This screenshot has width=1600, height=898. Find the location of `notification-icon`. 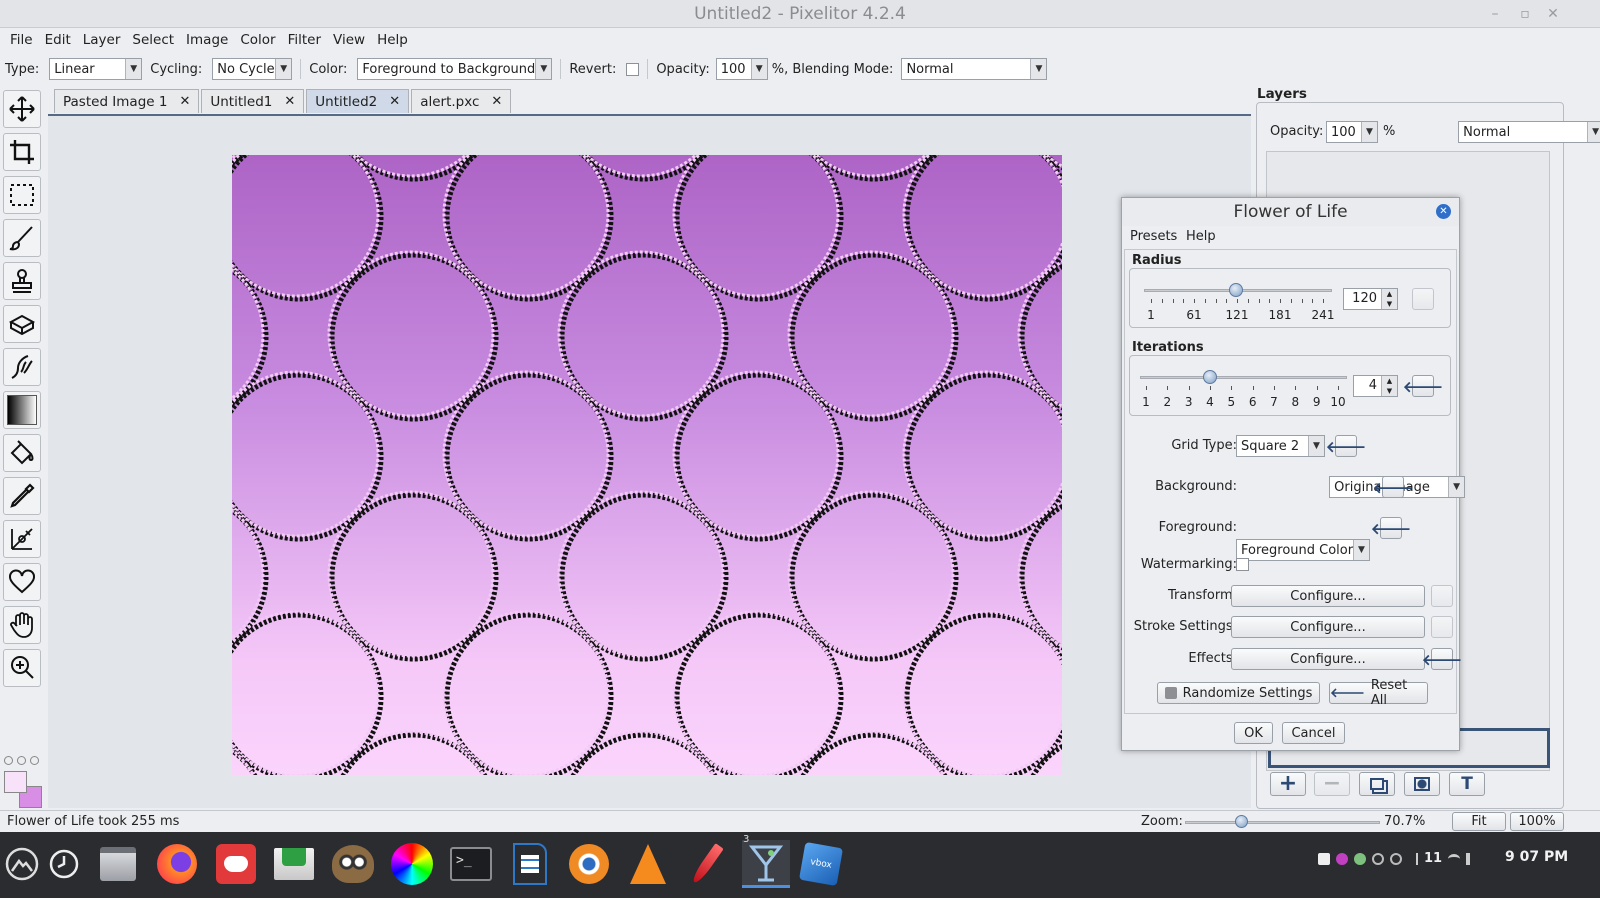

notification-icon is located at coordinates (1324, 858).